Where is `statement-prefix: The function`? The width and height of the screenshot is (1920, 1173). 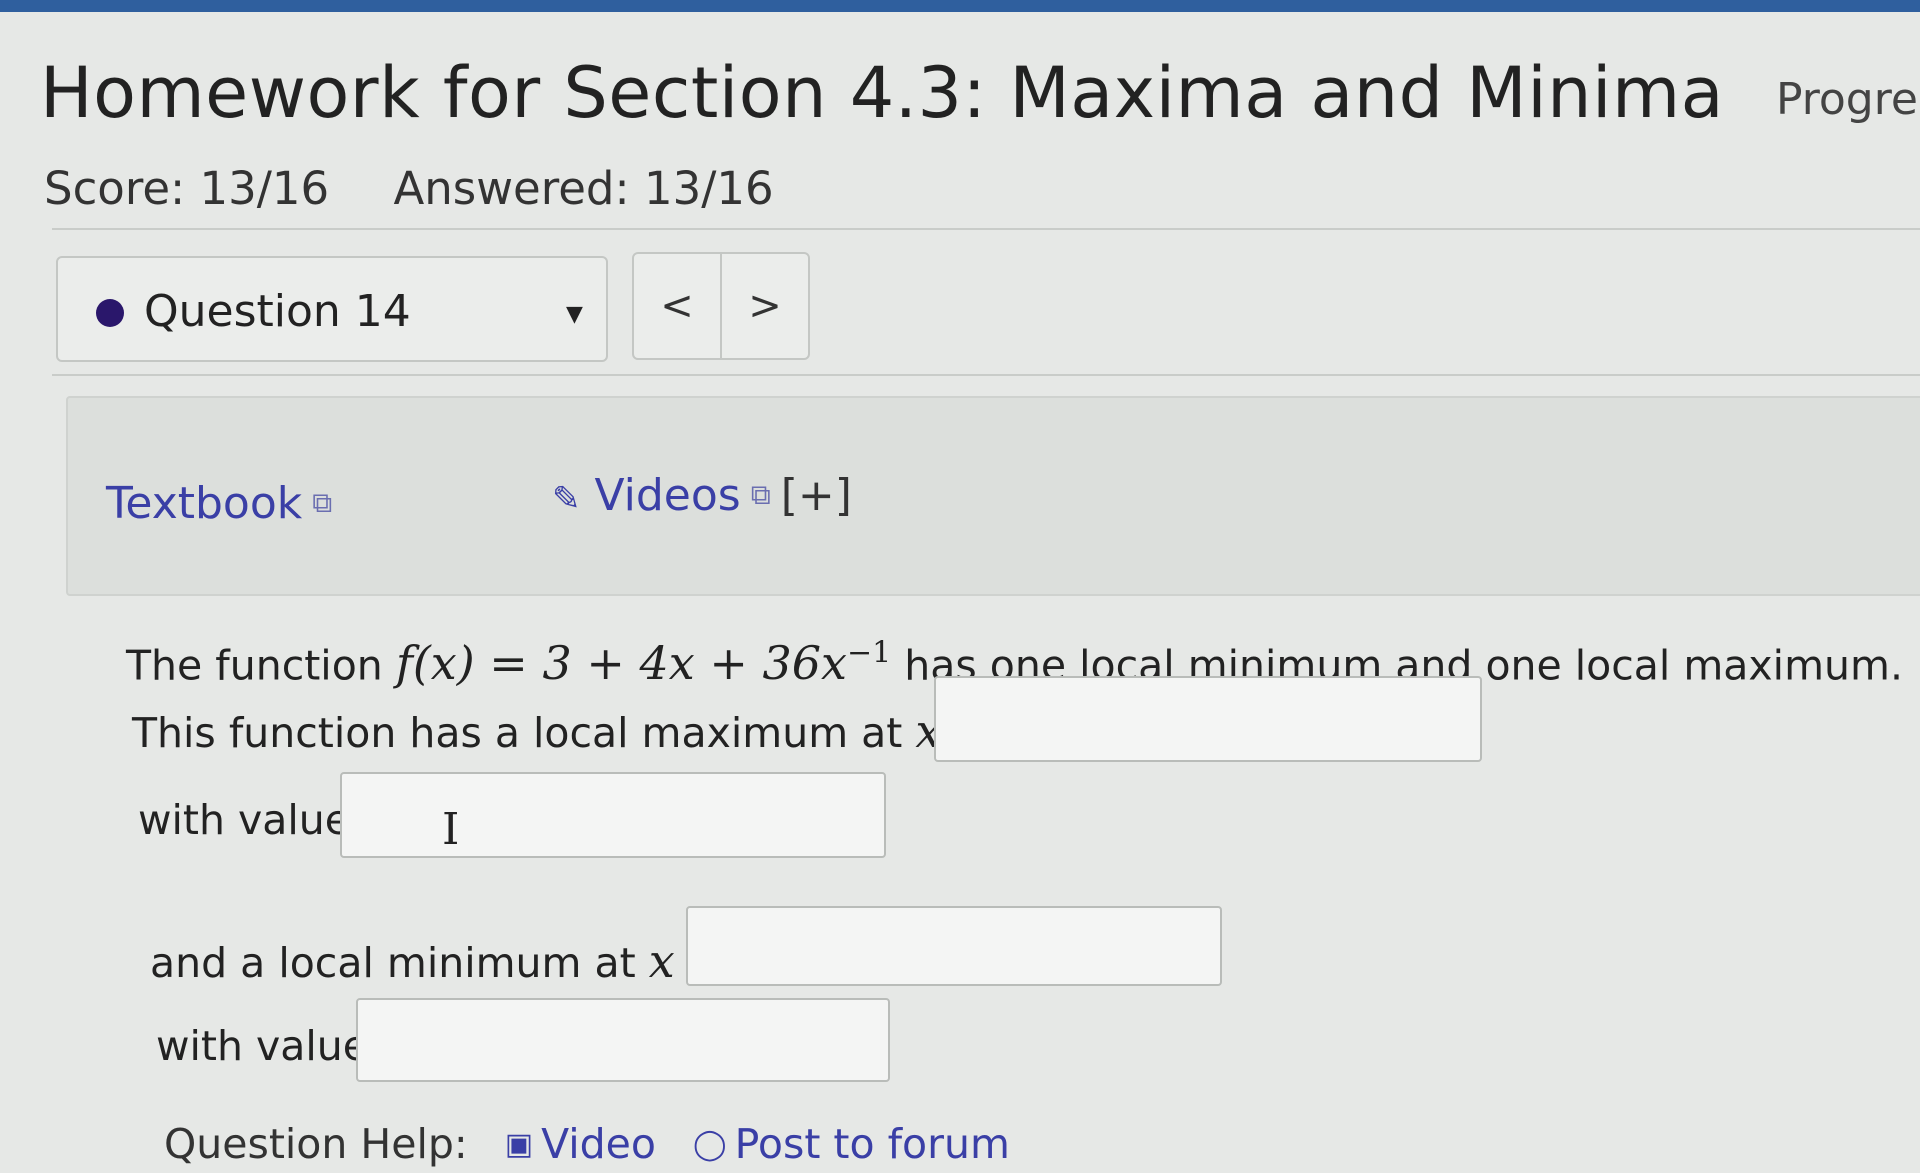
statement-prefix: The function is located at coordinates (254, 665).